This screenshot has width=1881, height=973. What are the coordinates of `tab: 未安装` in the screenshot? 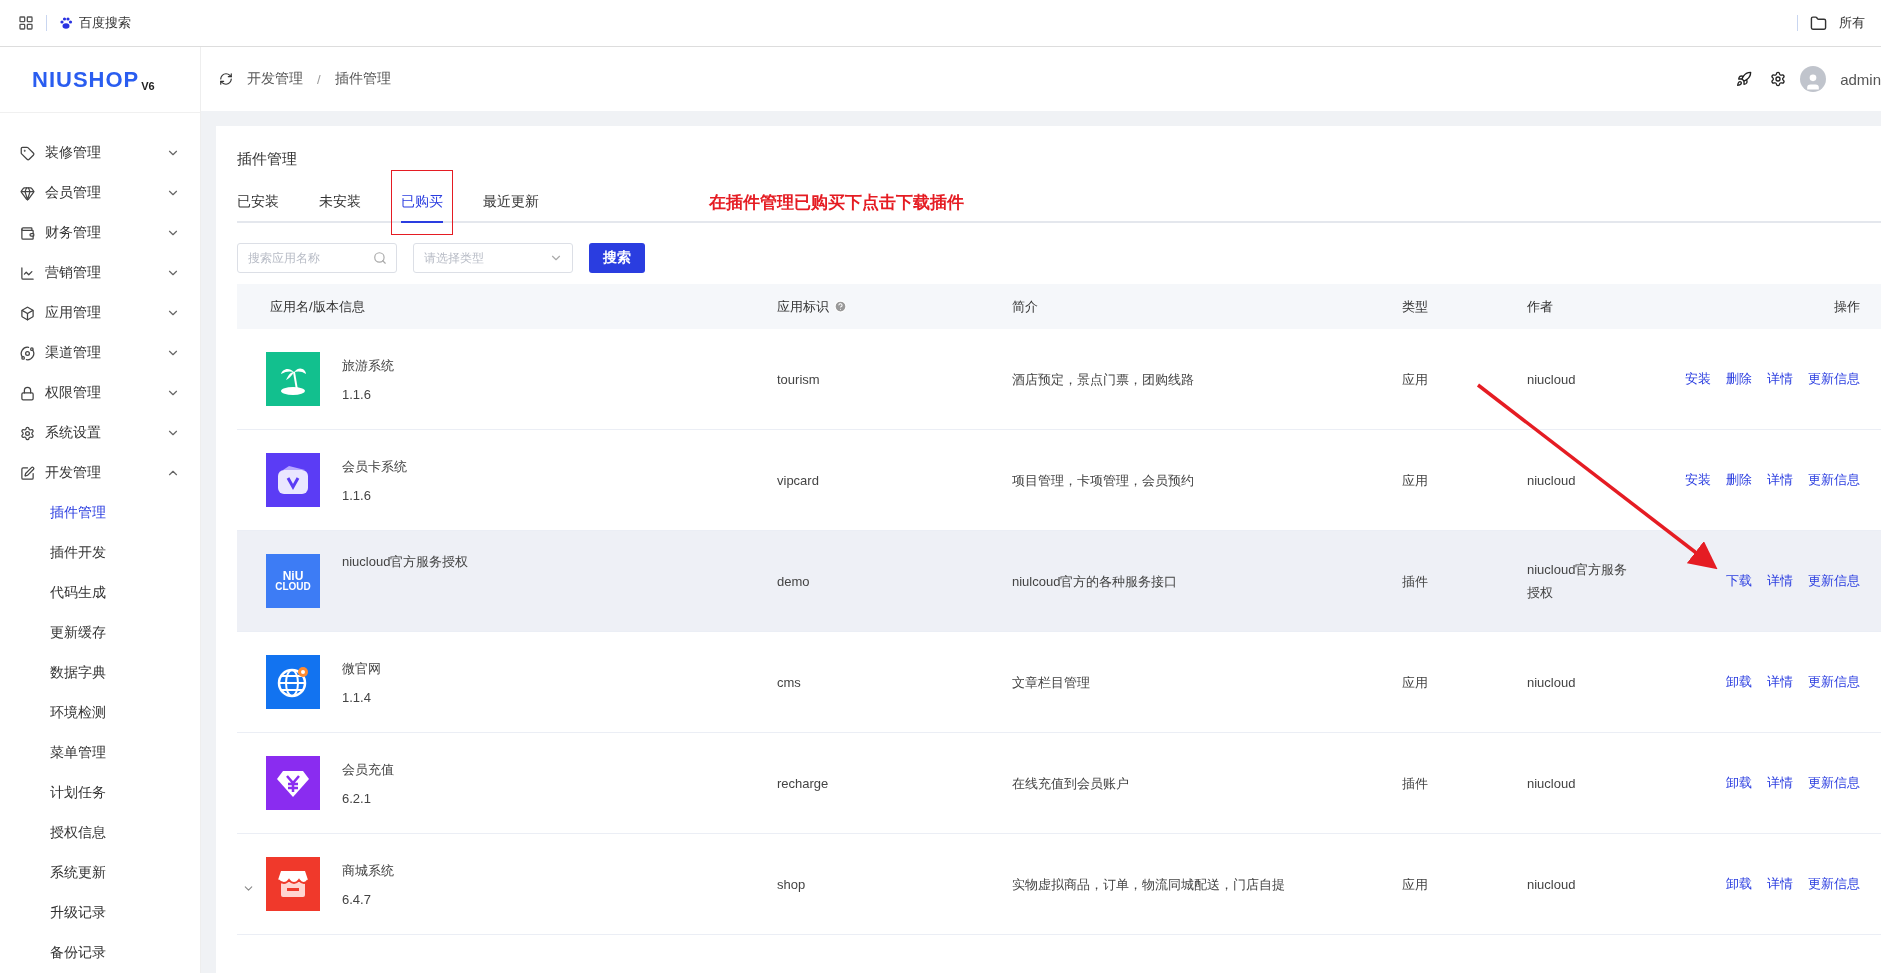 It's located at (340, 208).